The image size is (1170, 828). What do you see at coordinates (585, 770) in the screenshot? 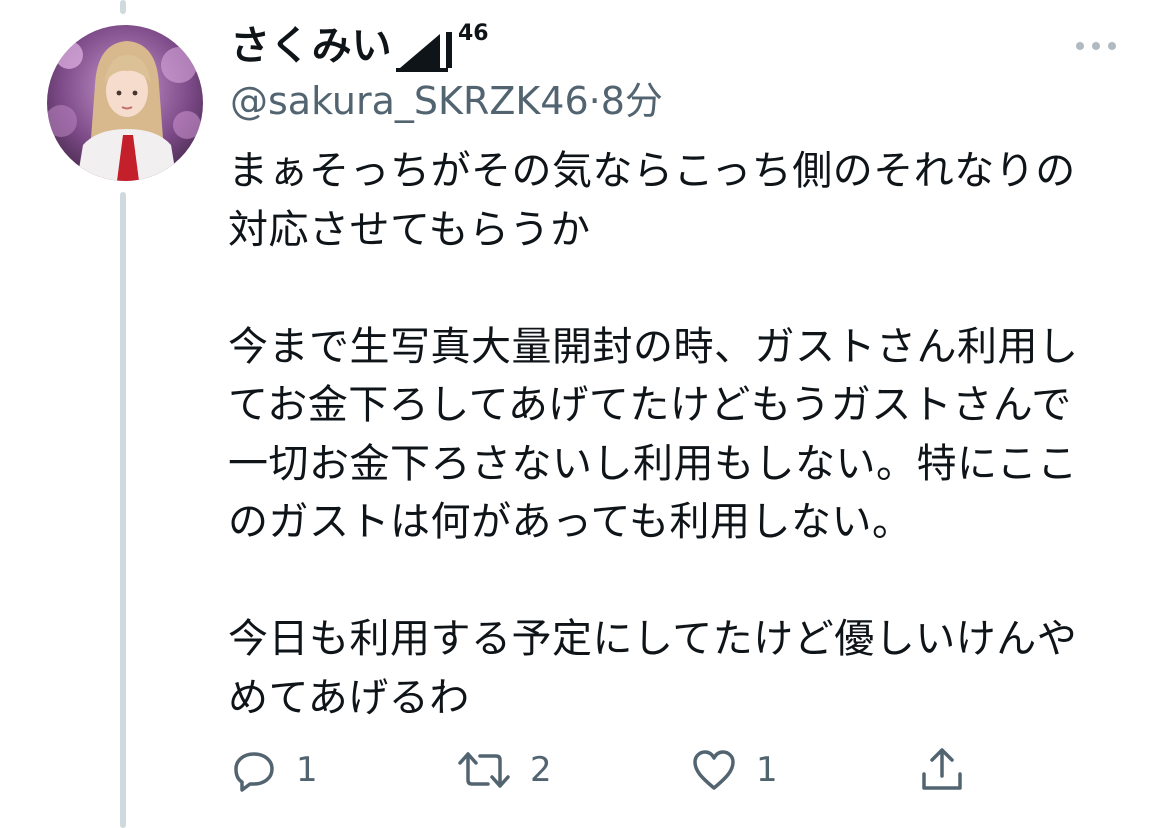
I see `tweet-actions: 1 2 1` at bounding box center [585, 770].